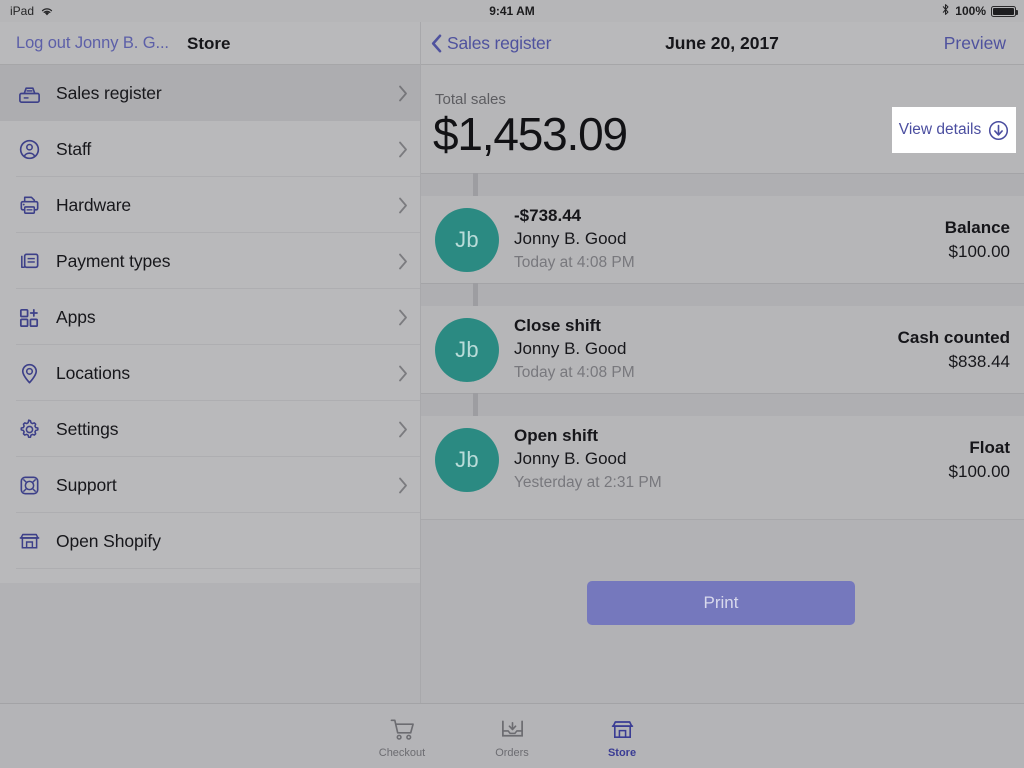  I want to click on transaction-amount-label: Balance, so click(977, 227).